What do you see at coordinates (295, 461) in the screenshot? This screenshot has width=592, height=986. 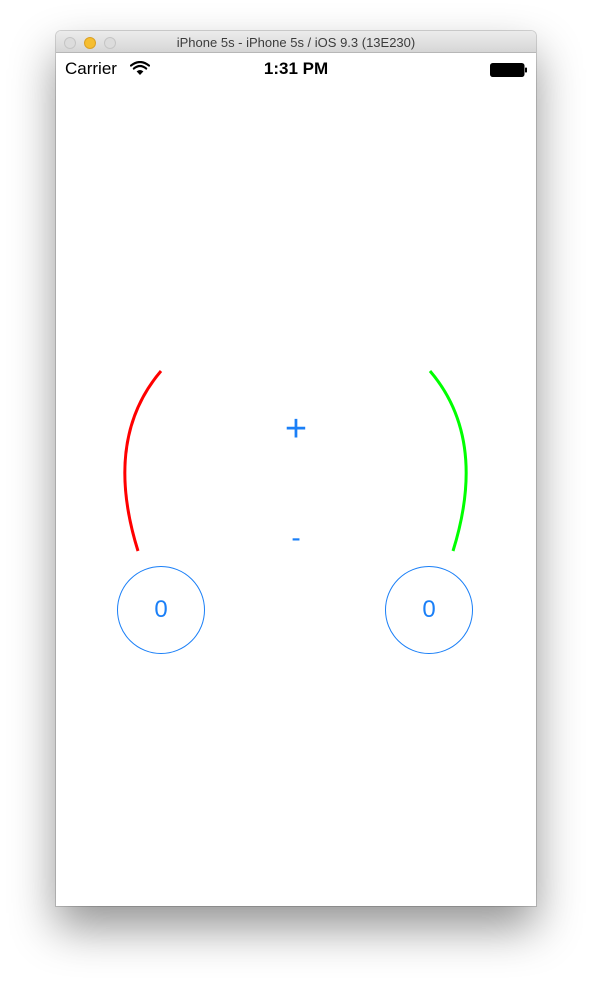 I see `arc-gauges` at bounding box center [295, 461].